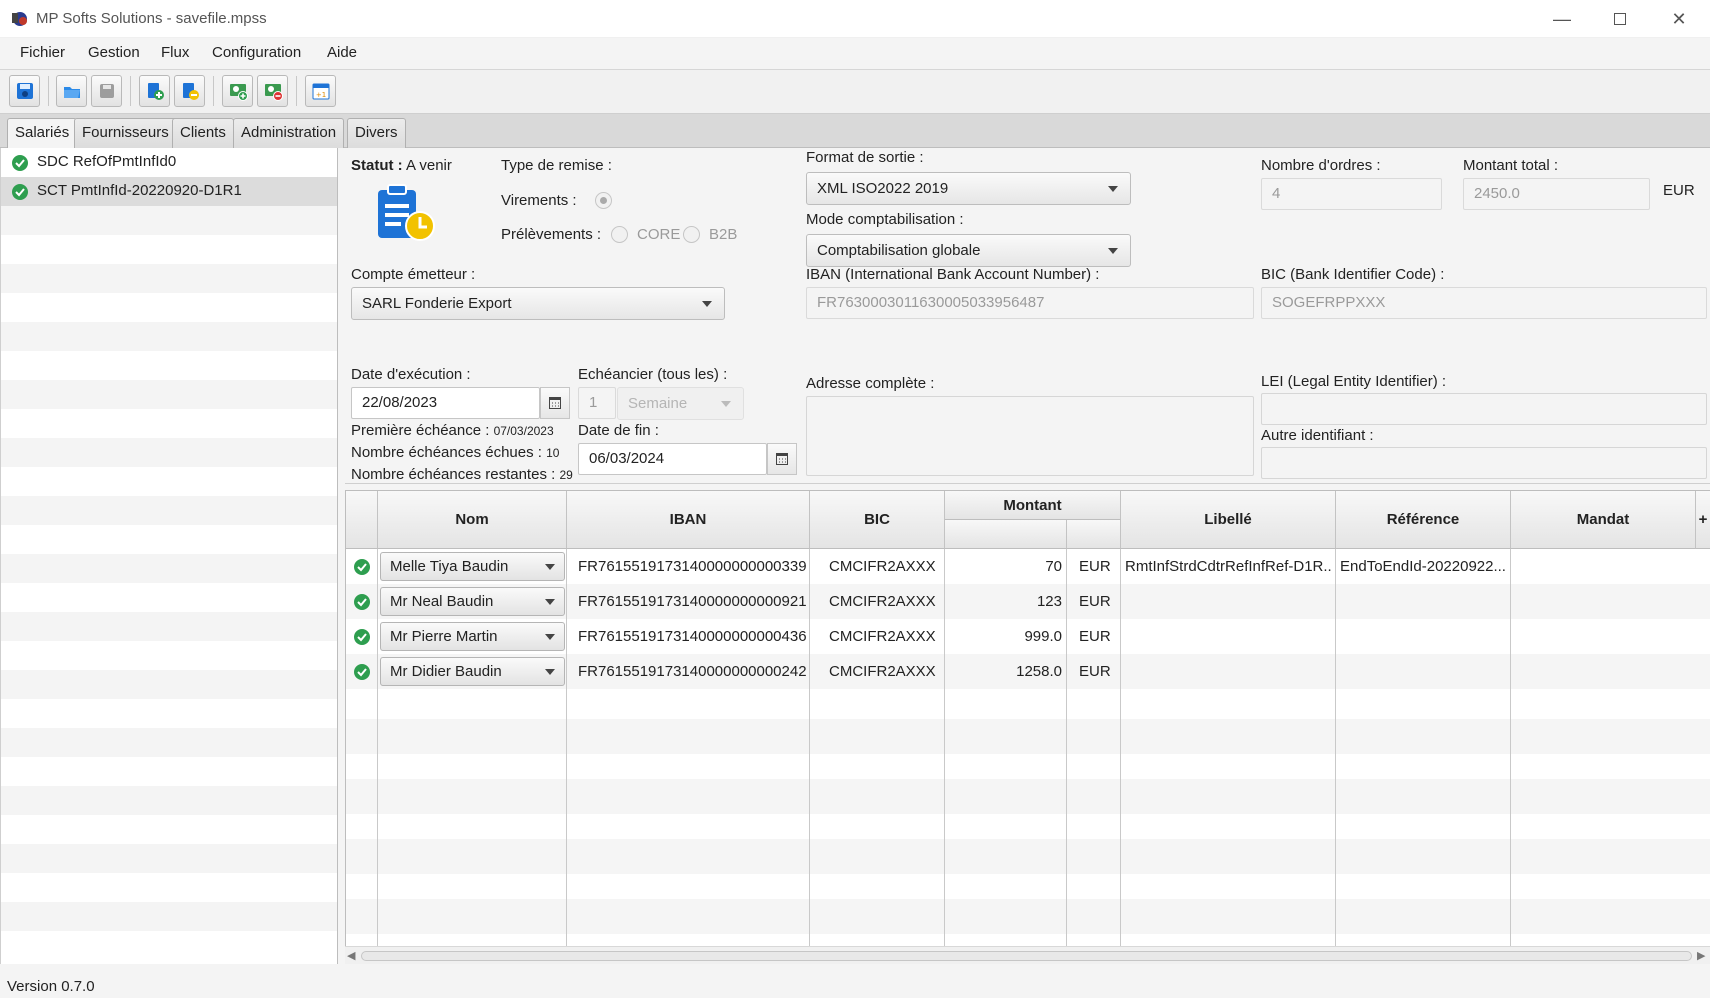 The width and height of the screenshot is (1710, 998). What do you see at coordinates (1484, 409) in the screenshot?
I see `lei-field` at bounding box center [1484, 409].